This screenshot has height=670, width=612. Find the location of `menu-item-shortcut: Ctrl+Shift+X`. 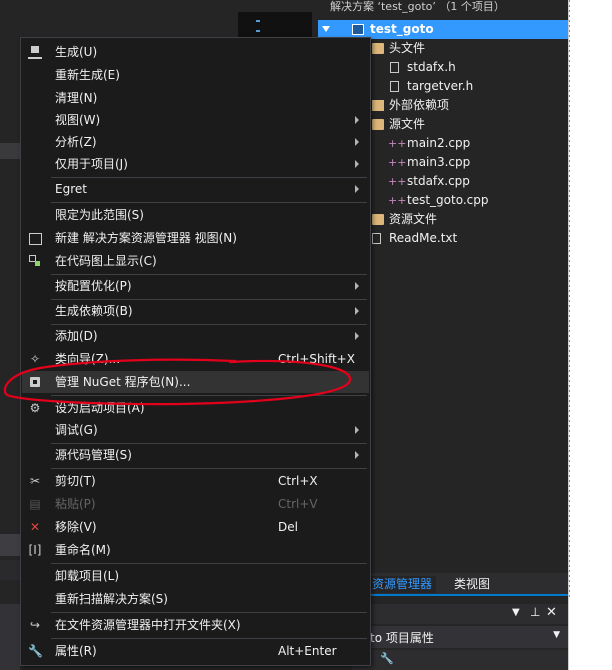

menu-item-shortcut: Ctrl+Shift+X is located at coordinates (316, 359).